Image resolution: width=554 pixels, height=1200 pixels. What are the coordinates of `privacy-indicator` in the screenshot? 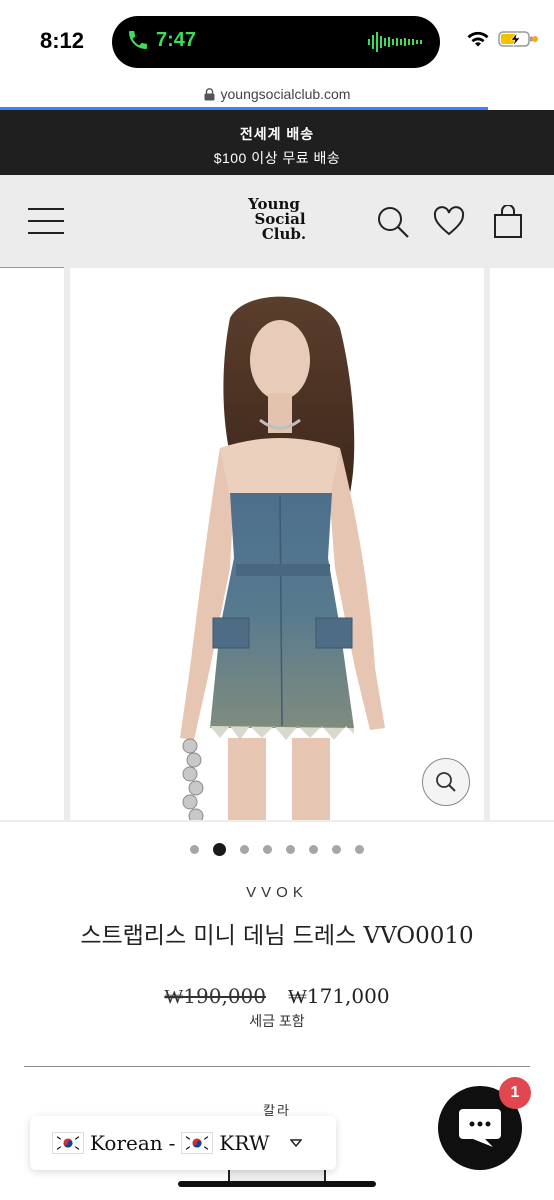 It's located at (535, 39).